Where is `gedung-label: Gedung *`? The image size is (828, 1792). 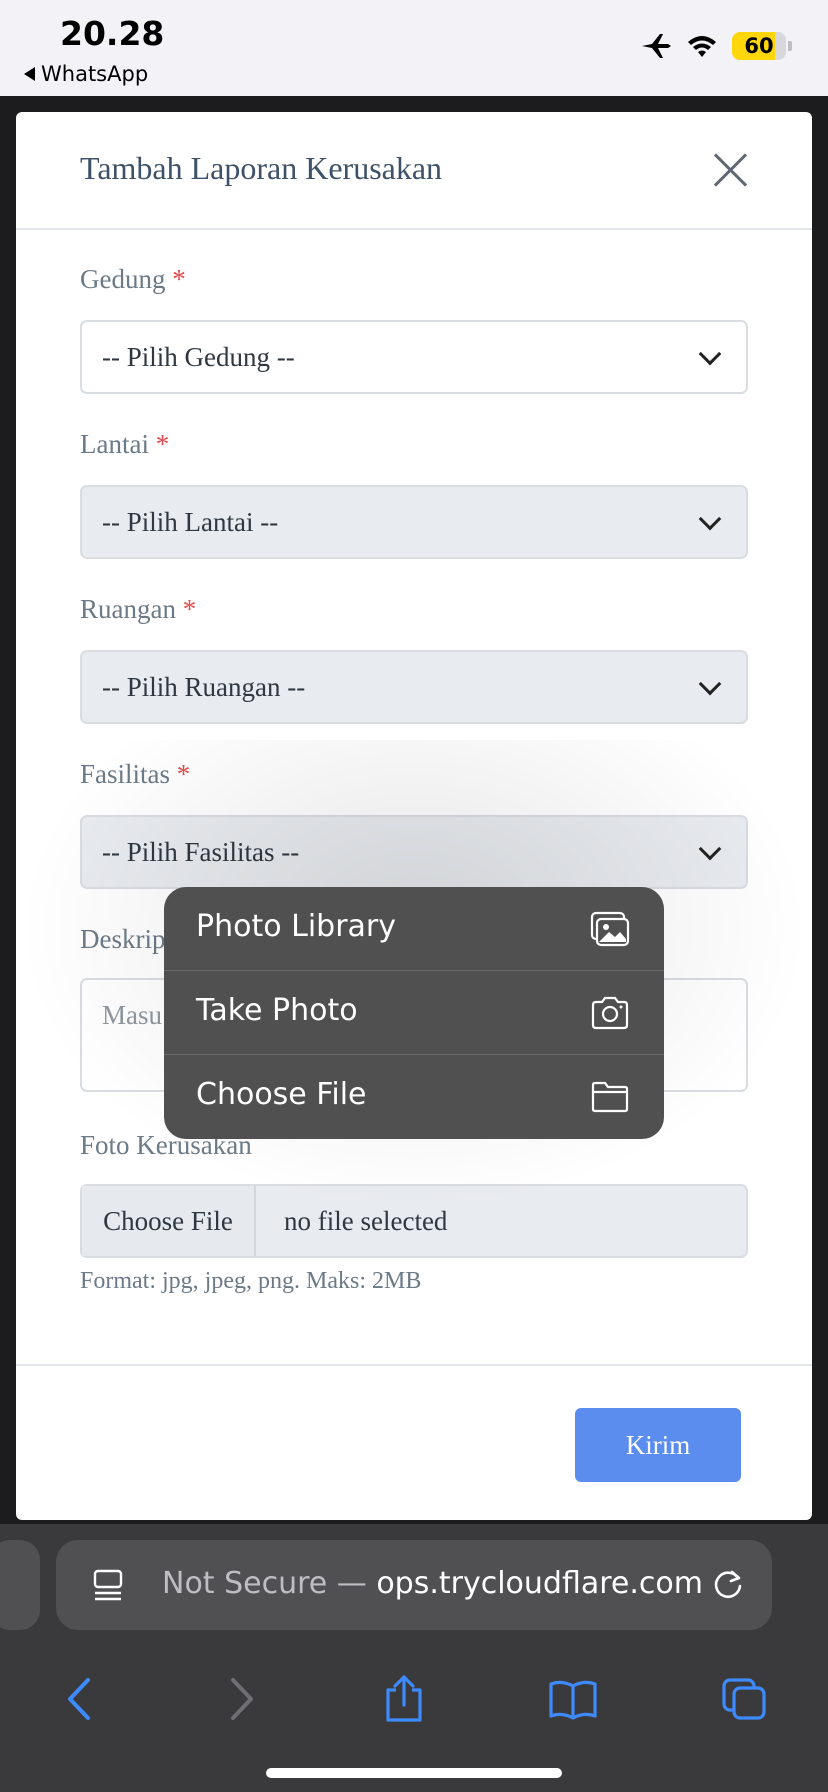
gedung-label: Gedung * is located at coordinates (133, 279).